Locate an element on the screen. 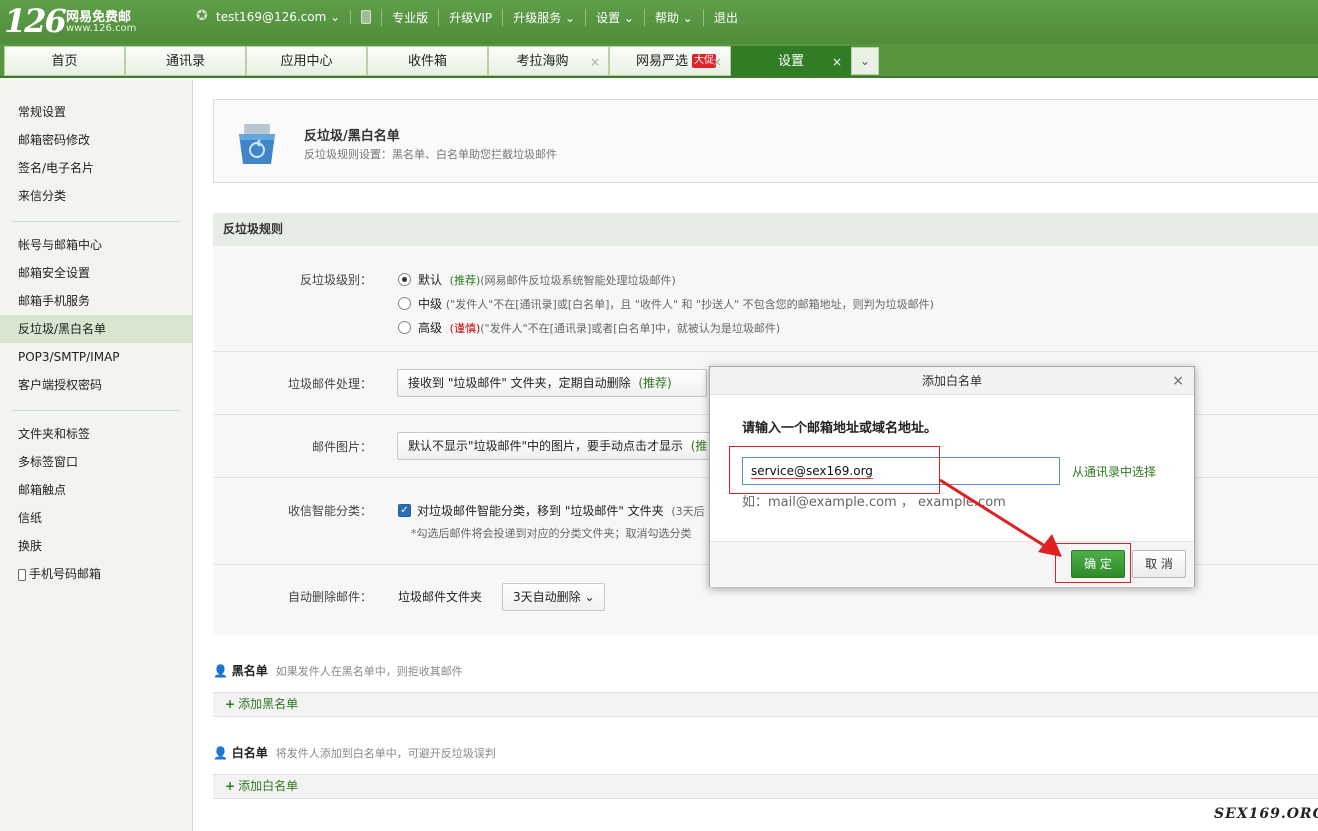 Image resolution: width=1318 pixels, height=831 pixels. sidebar-item-stationery: 信纸 is located at coordinates (96, 518).